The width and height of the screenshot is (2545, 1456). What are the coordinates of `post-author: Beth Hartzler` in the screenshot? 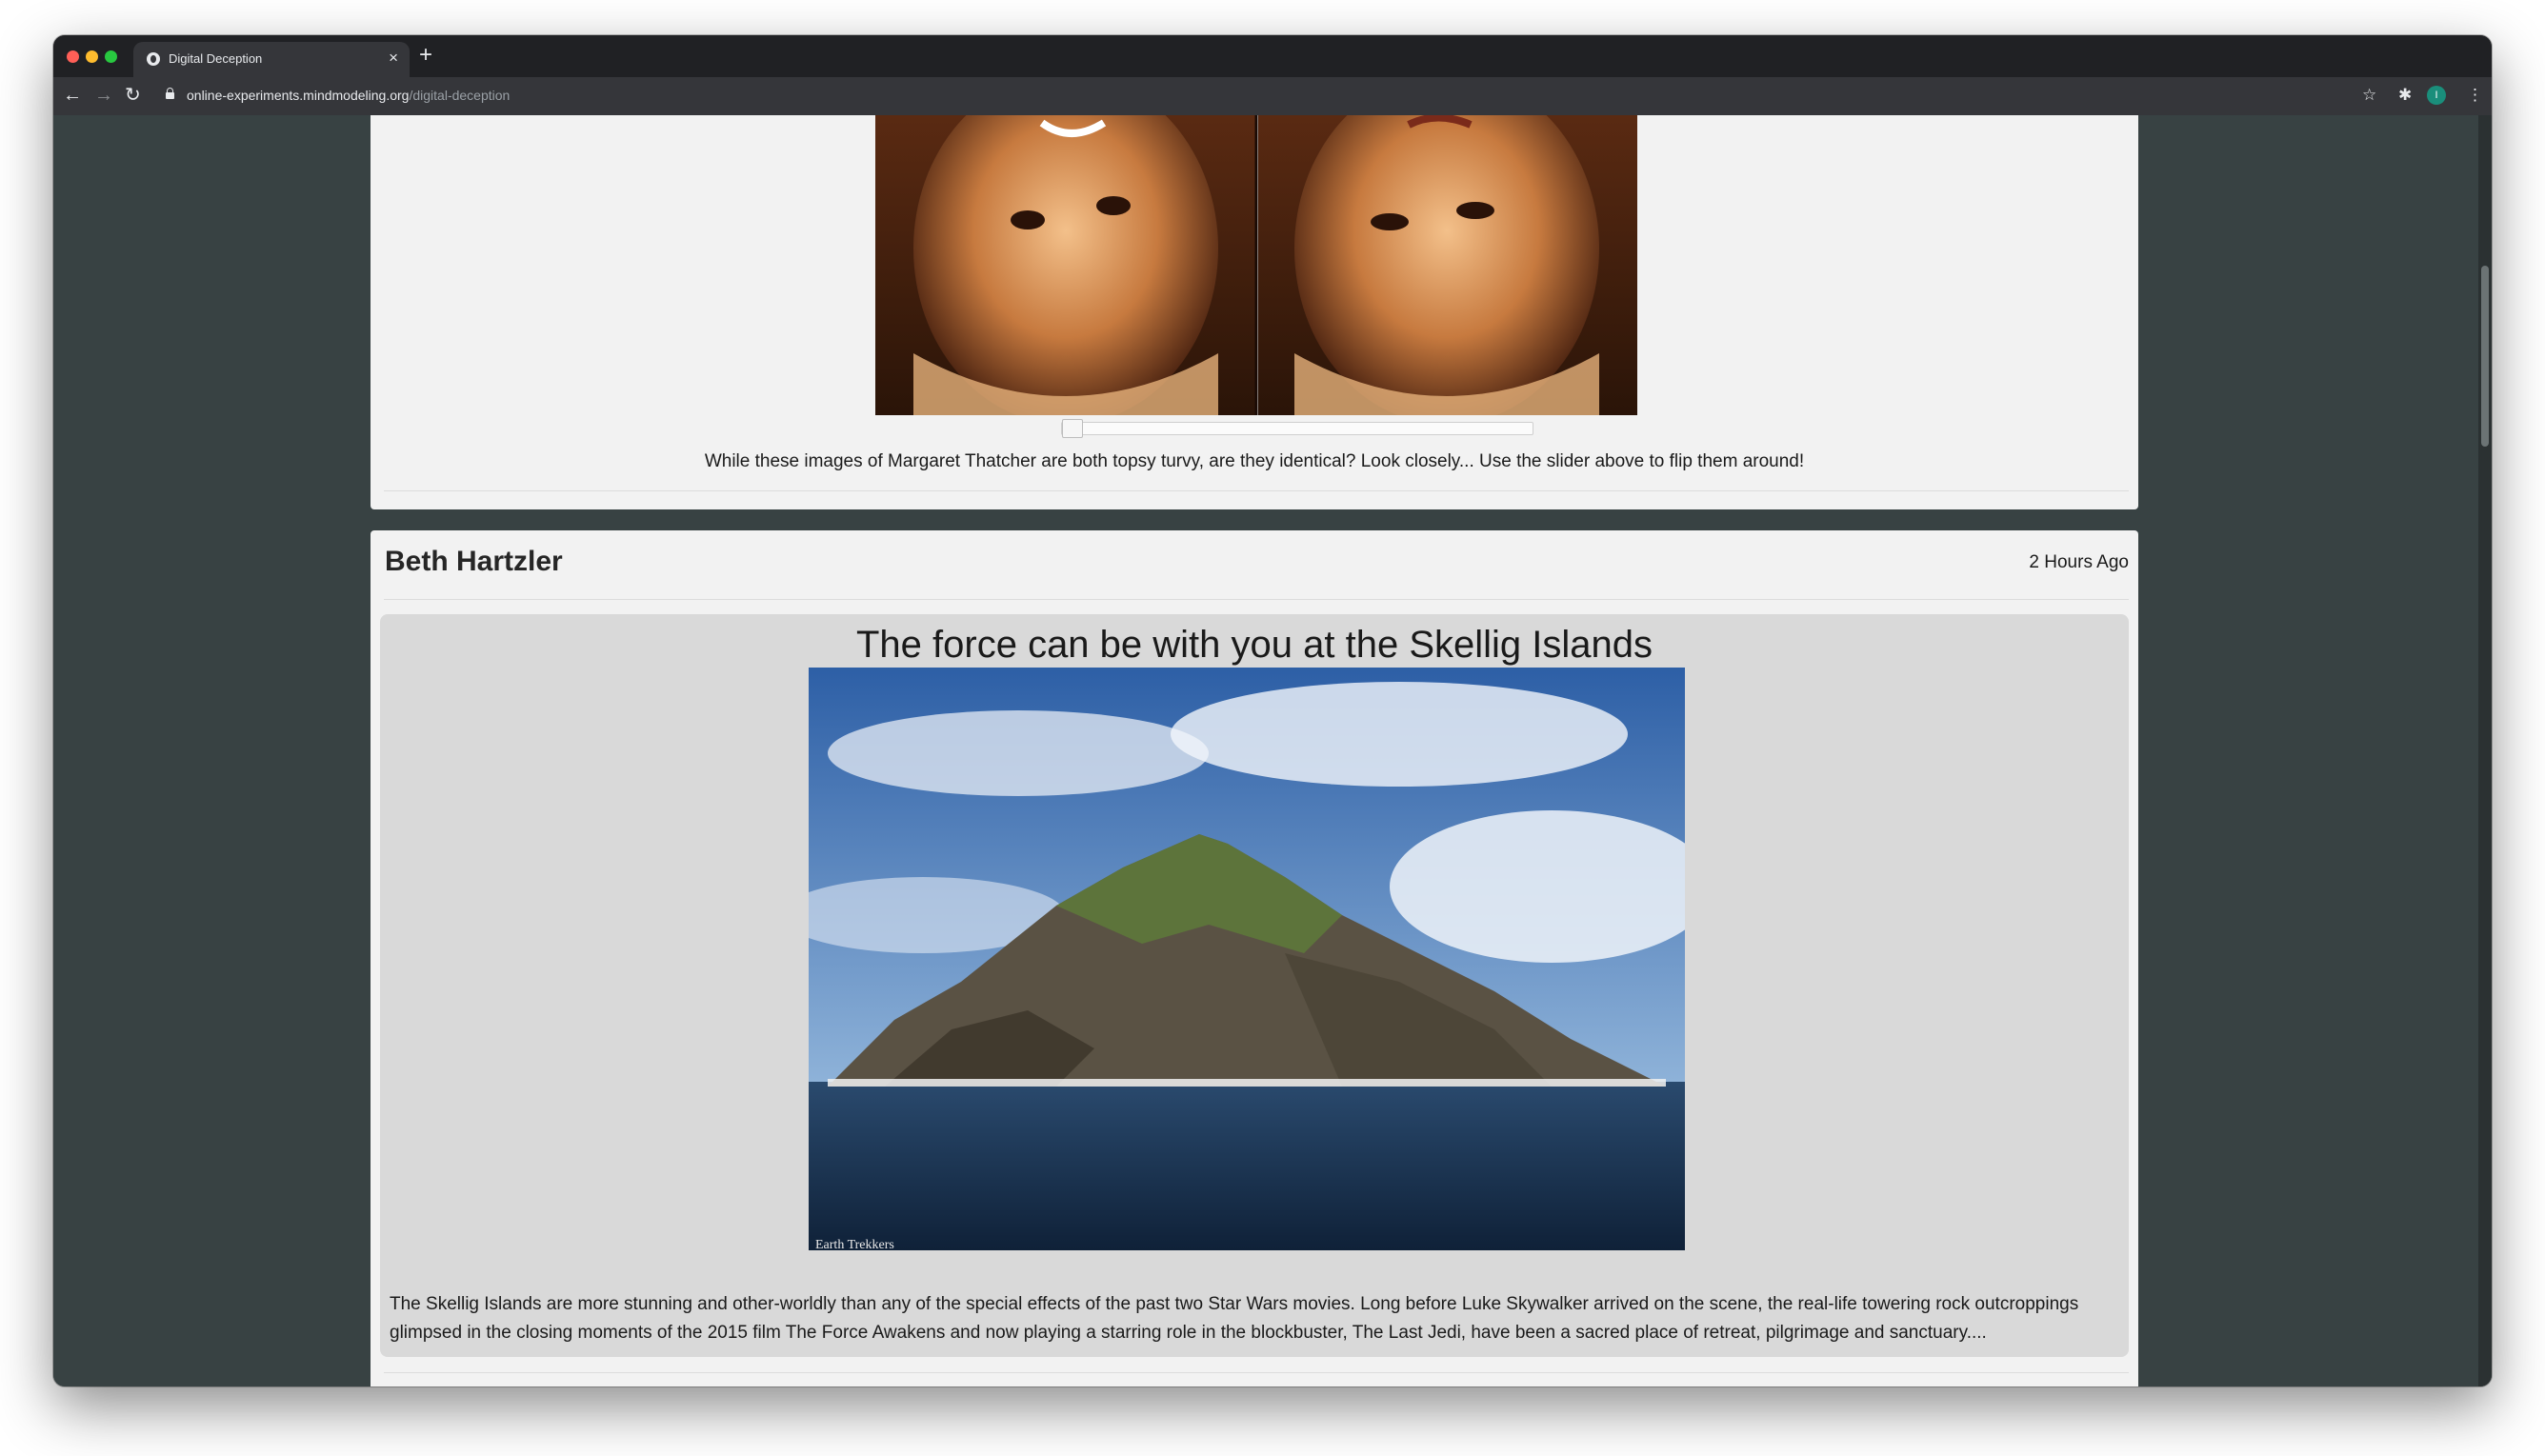 It's located at (474, 562).